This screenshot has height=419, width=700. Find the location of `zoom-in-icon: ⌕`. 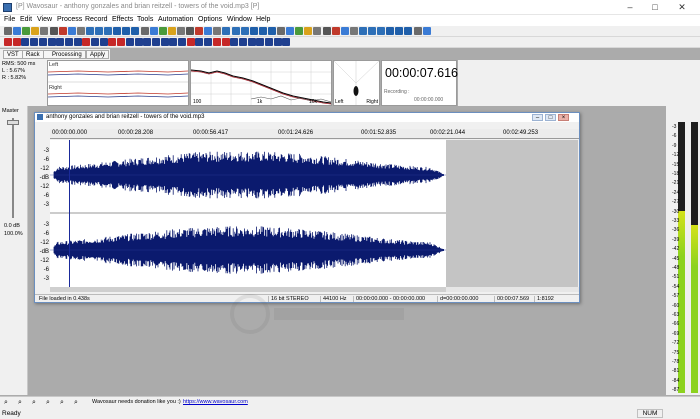

zoom-in-icon: ⌕ is located at coordinates (6, 403).